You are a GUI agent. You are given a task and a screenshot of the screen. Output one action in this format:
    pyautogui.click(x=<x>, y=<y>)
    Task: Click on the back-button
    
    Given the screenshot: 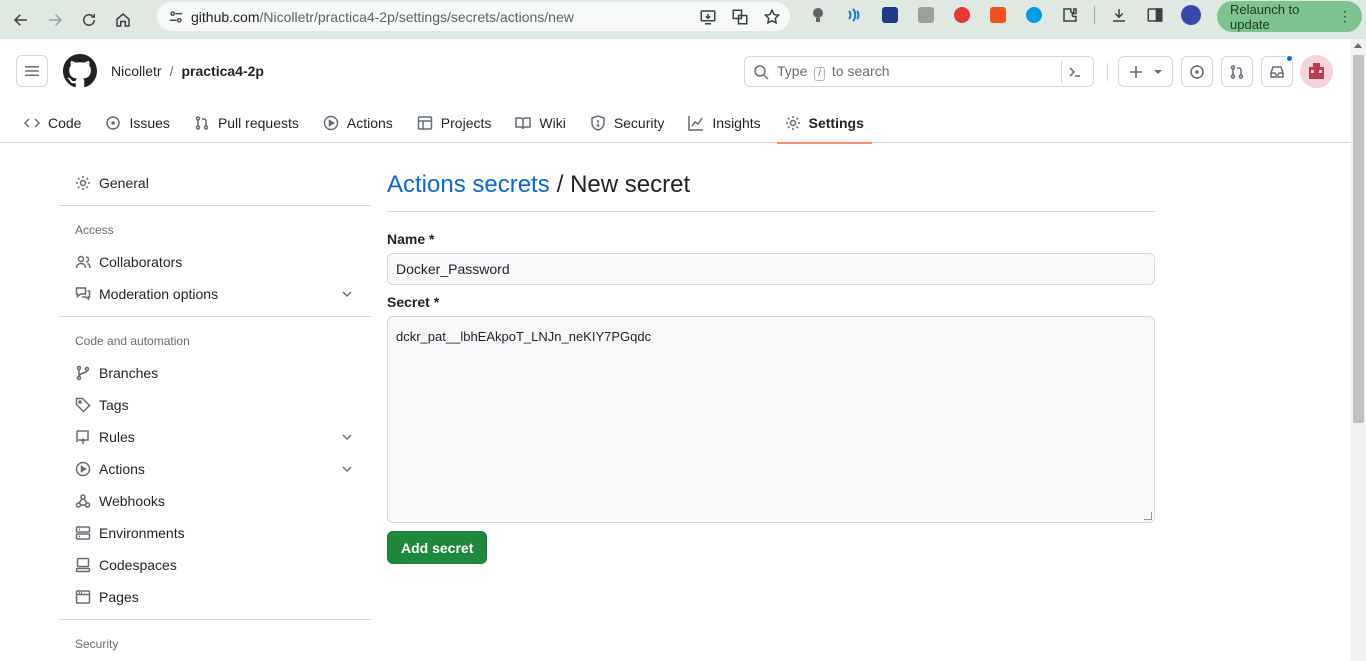 What is the action you would take?
    pyautogui.click(x=21, y=20)
    